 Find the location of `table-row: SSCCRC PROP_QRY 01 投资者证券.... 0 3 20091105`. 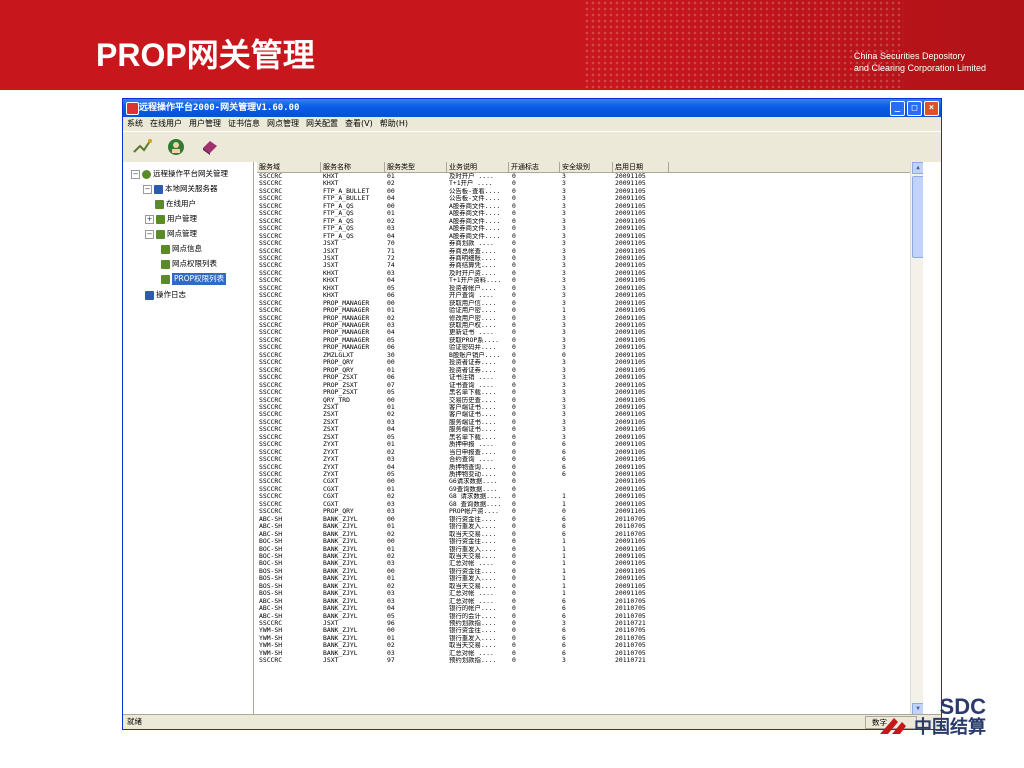

table-row: SSCCRC PROP_QRY 01 投资者证券.... 0 3 20091105 is located at coordinates (590, 370).